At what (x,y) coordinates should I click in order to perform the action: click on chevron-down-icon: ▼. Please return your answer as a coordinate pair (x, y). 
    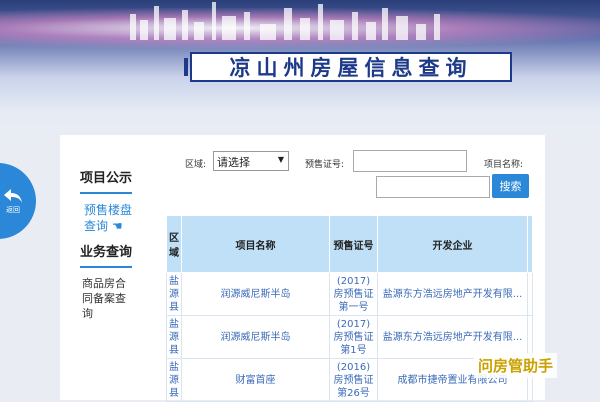
    Looking at the image, I should click on (280, 159).